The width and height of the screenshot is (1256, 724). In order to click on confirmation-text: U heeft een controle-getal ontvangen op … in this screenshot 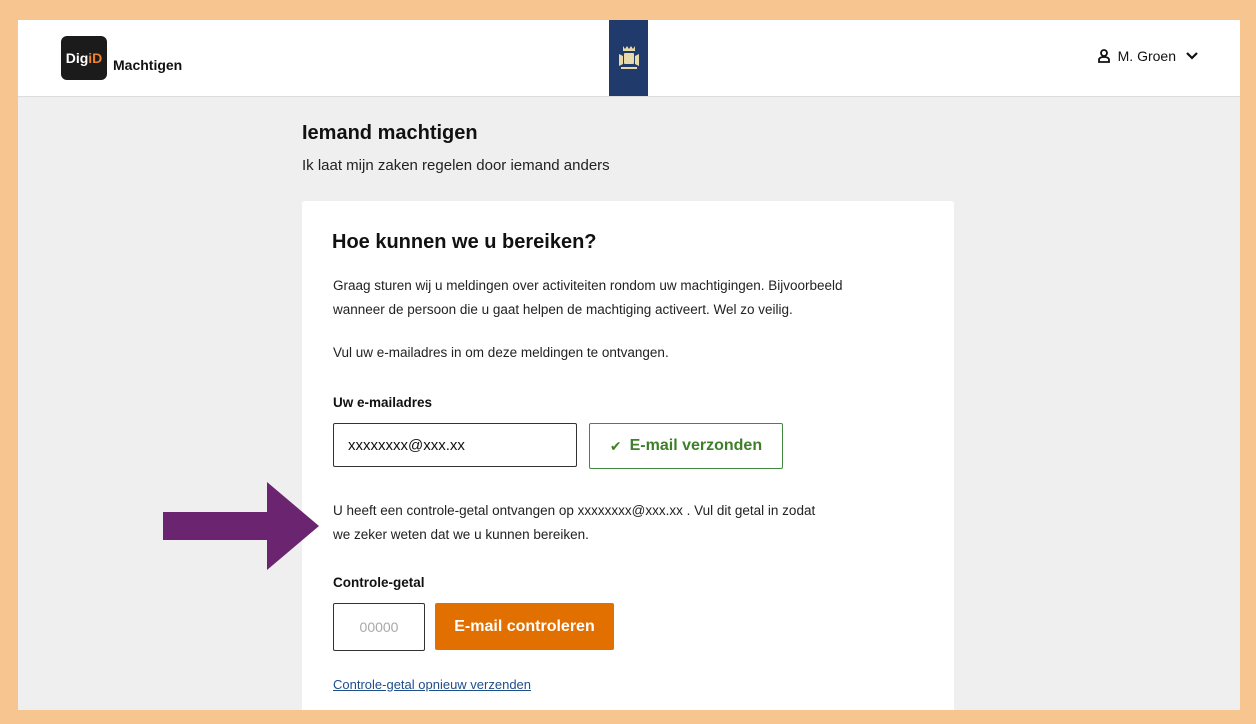, I will do `click(628, 523)`.